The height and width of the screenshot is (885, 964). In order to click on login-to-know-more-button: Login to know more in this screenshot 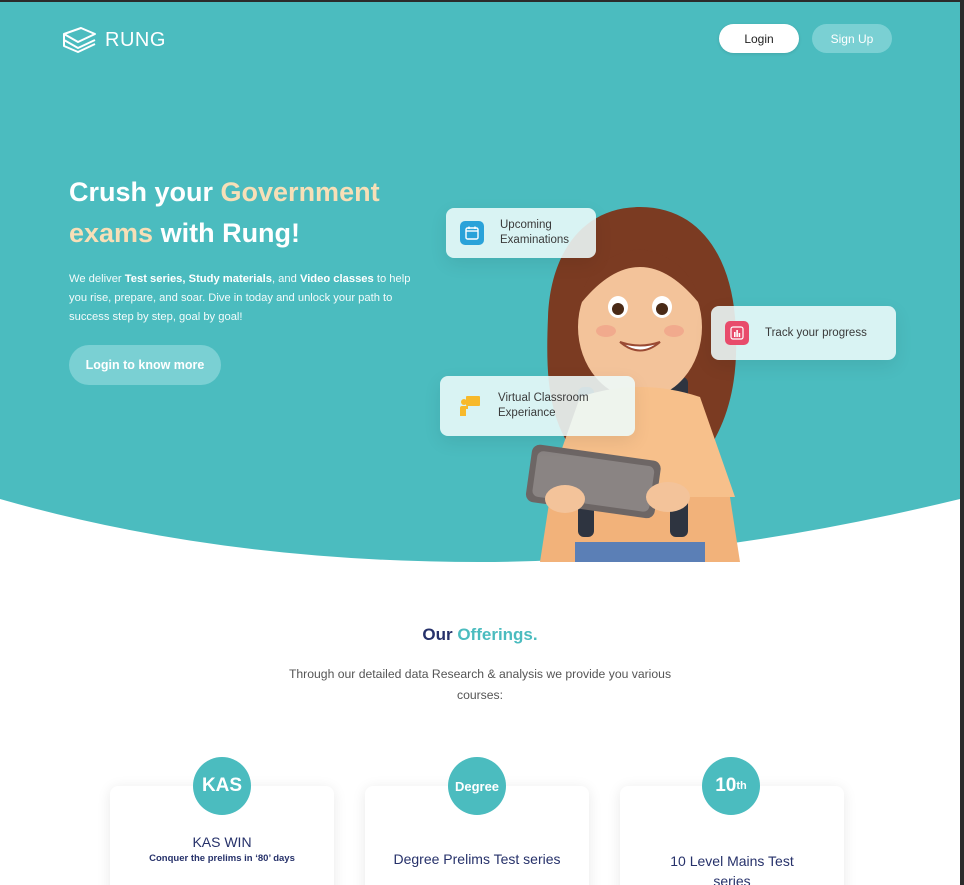, I will do `click(145, 365)`.